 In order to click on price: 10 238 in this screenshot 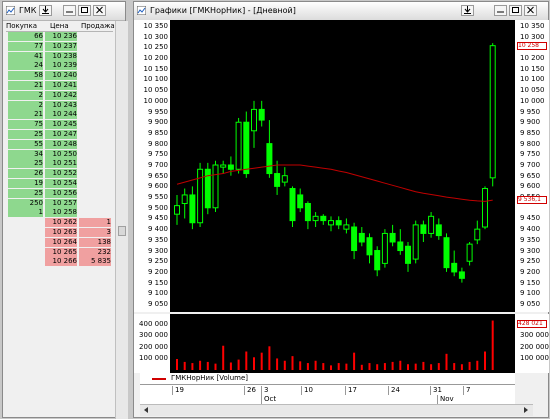, I will do `click(61, 56)`.